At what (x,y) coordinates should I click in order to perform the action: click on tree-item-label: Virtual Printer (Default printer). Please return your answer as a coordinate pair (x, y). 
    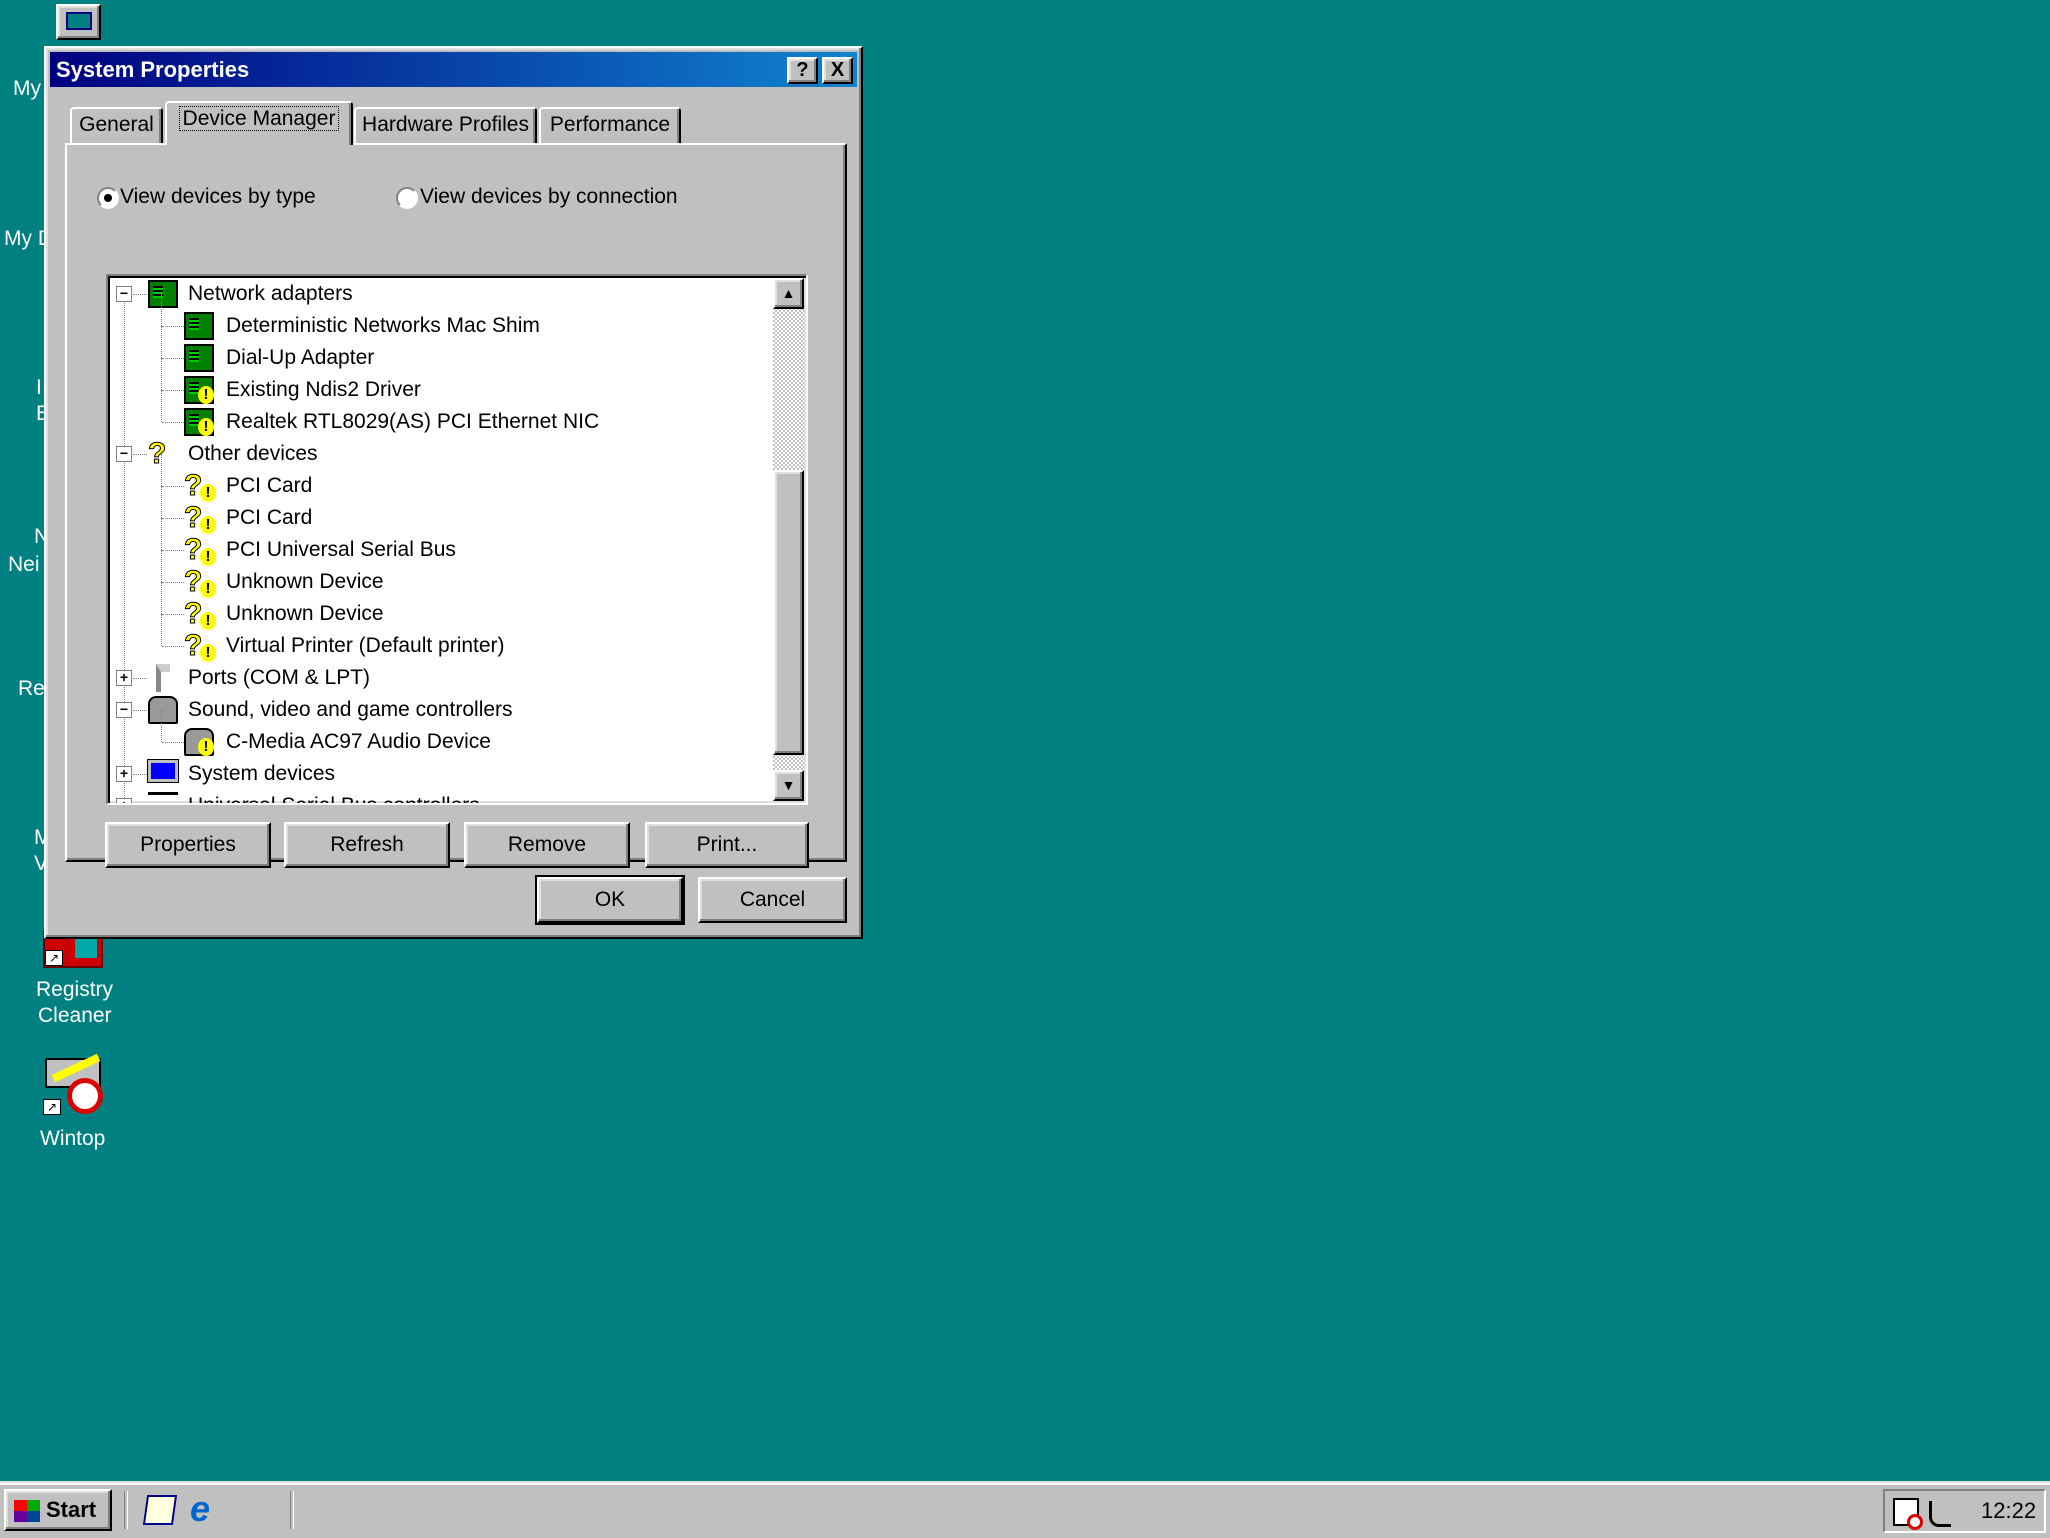
    Looking at the image, I should click on (365, 645).